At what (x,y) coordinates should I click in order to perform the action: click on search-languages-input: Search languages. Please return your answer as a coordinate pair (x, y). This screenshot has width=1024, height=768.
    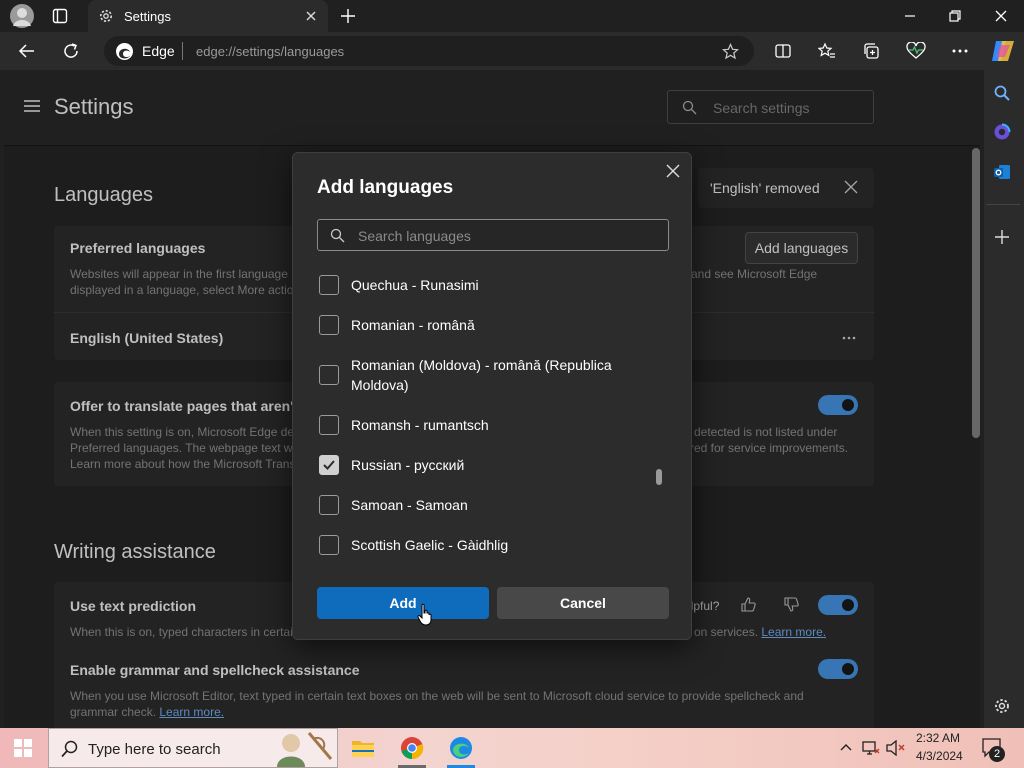
    Looking at the image, I should click on (493, 235).